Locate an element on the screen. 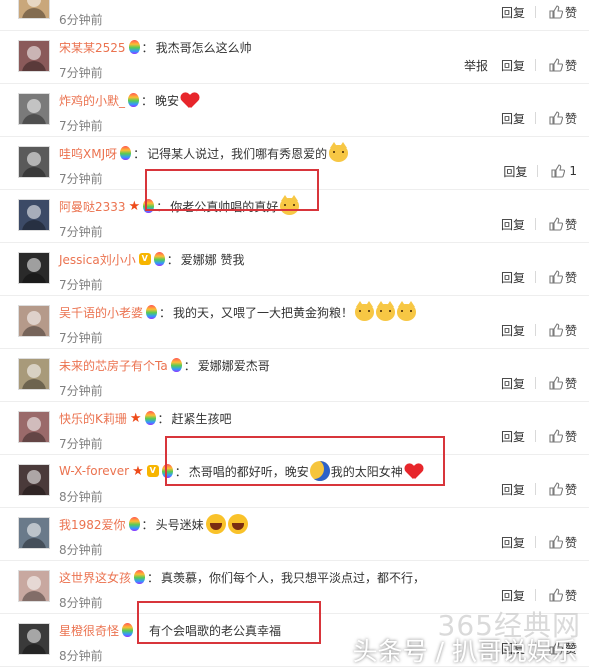 This screenshot has height=668, width=589. comment-line: 宋某某2525 ：我杰哥怎么这么帅 is located at coordinates (155, 47).